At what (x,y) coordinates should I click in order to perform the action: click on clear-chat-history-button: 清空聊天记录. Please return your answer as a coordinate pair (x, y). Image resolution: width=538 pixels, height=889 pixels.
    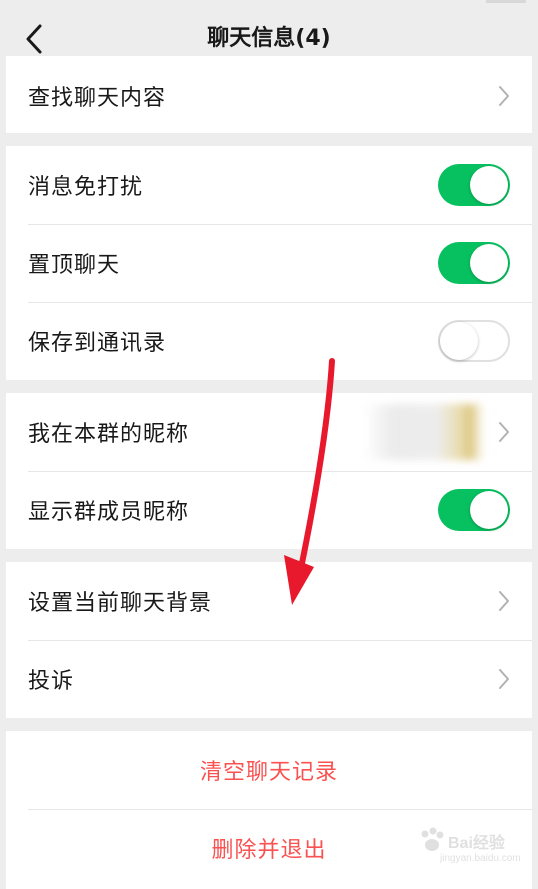
    Looking at the image, I should click on (269, 770).